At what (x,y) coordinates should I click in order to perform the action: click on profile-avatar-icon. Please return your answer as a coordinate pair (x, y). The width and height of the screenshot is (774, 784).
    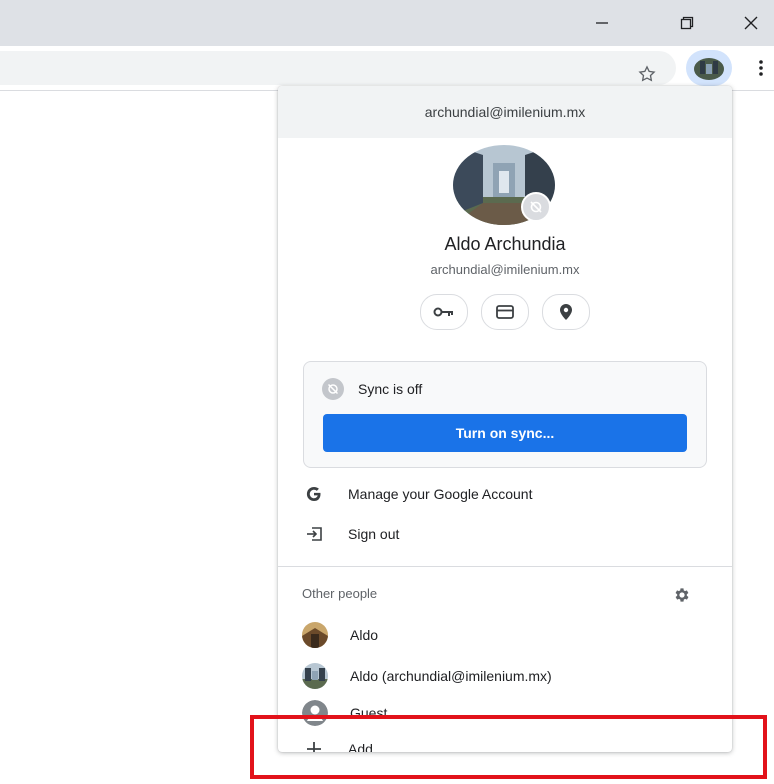
    Looking at the image, I should click on (709, 69).